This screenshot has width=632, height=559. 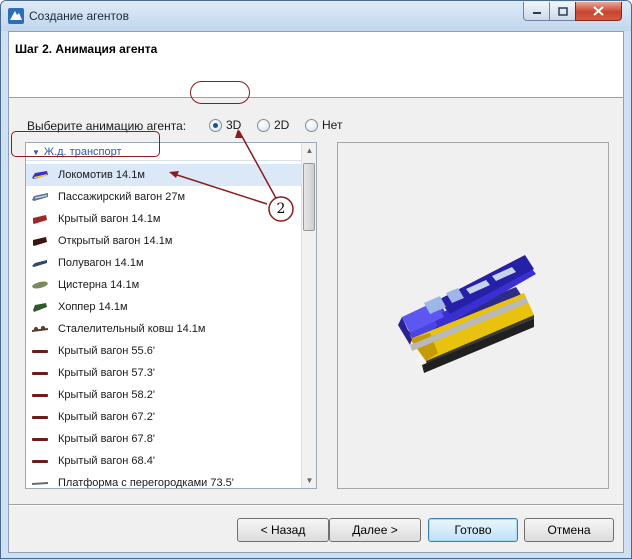 I want to click on scroll-thumb, so click(x=309, y=197).